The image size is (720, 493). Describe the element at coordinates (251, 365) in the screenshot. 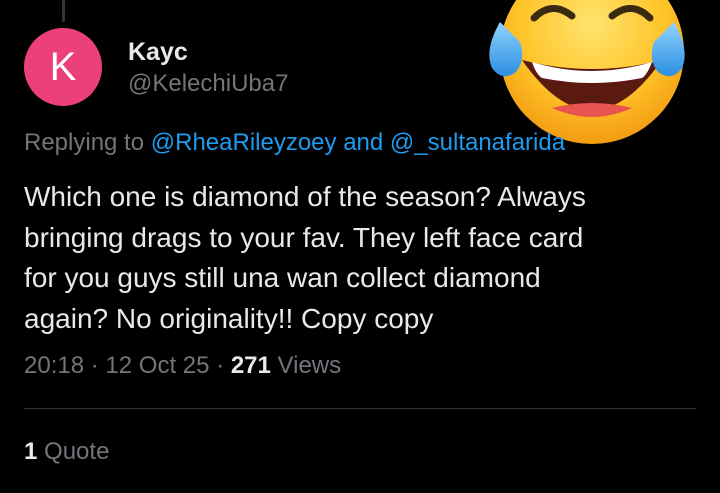

I see `views-count: 271` at that location.